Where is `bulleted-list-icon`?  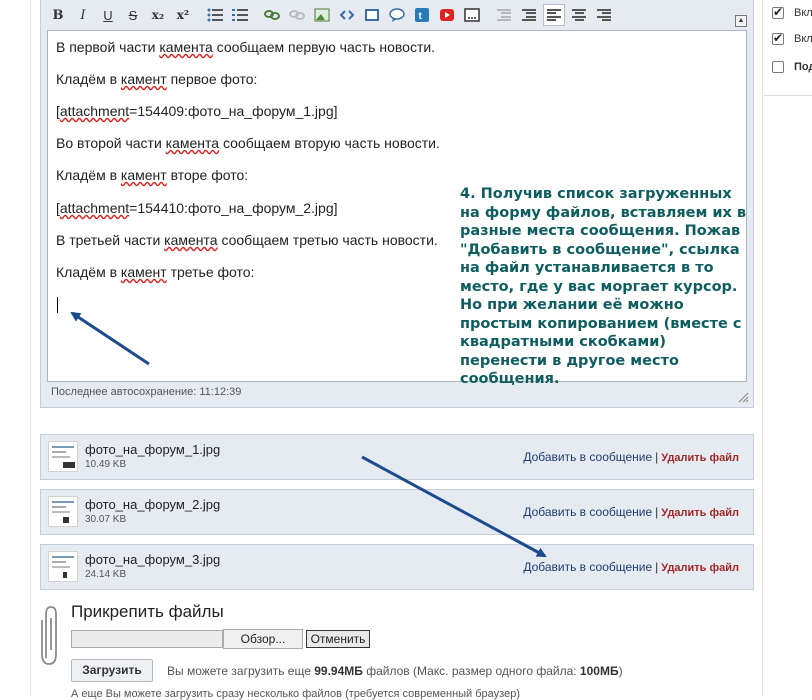
bulleted-list-icon is located at coordinates (215, 15).